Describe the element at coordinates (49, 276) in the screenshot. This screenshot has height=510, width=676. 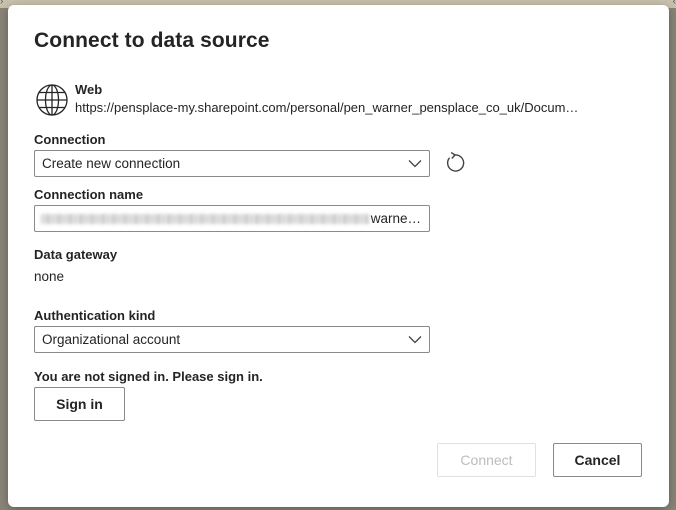
I see `data-gateway-value: none` at that location.